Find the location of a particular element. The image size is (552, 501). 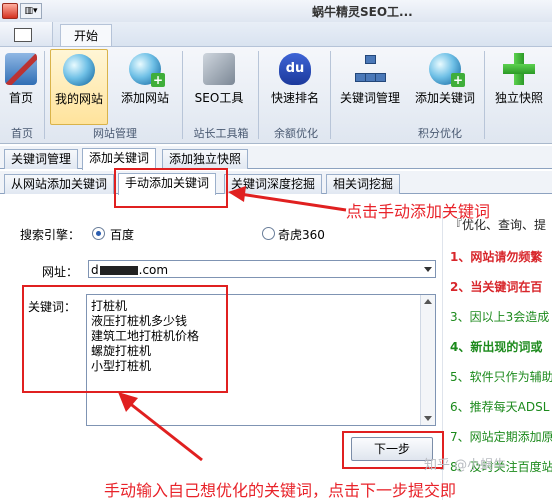

note-item: 2、当关键词在百 is located at coordinates (496, 287).